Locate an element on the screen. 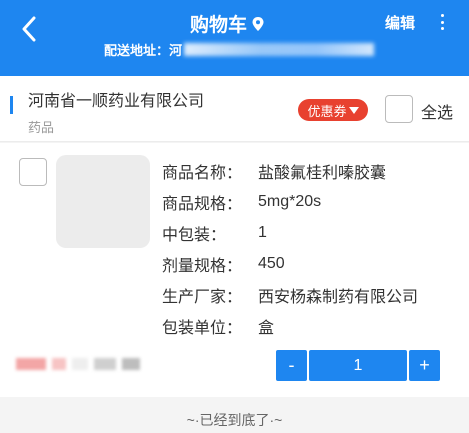  store-category: 药品 is located at coordinates (41, 127).